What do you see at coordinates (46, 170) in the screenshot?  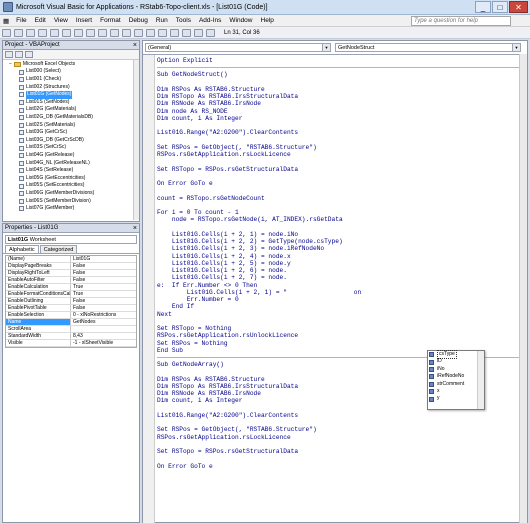 I see `tree-item: List04S (SetRelease)` at bounding box center [46, 170].